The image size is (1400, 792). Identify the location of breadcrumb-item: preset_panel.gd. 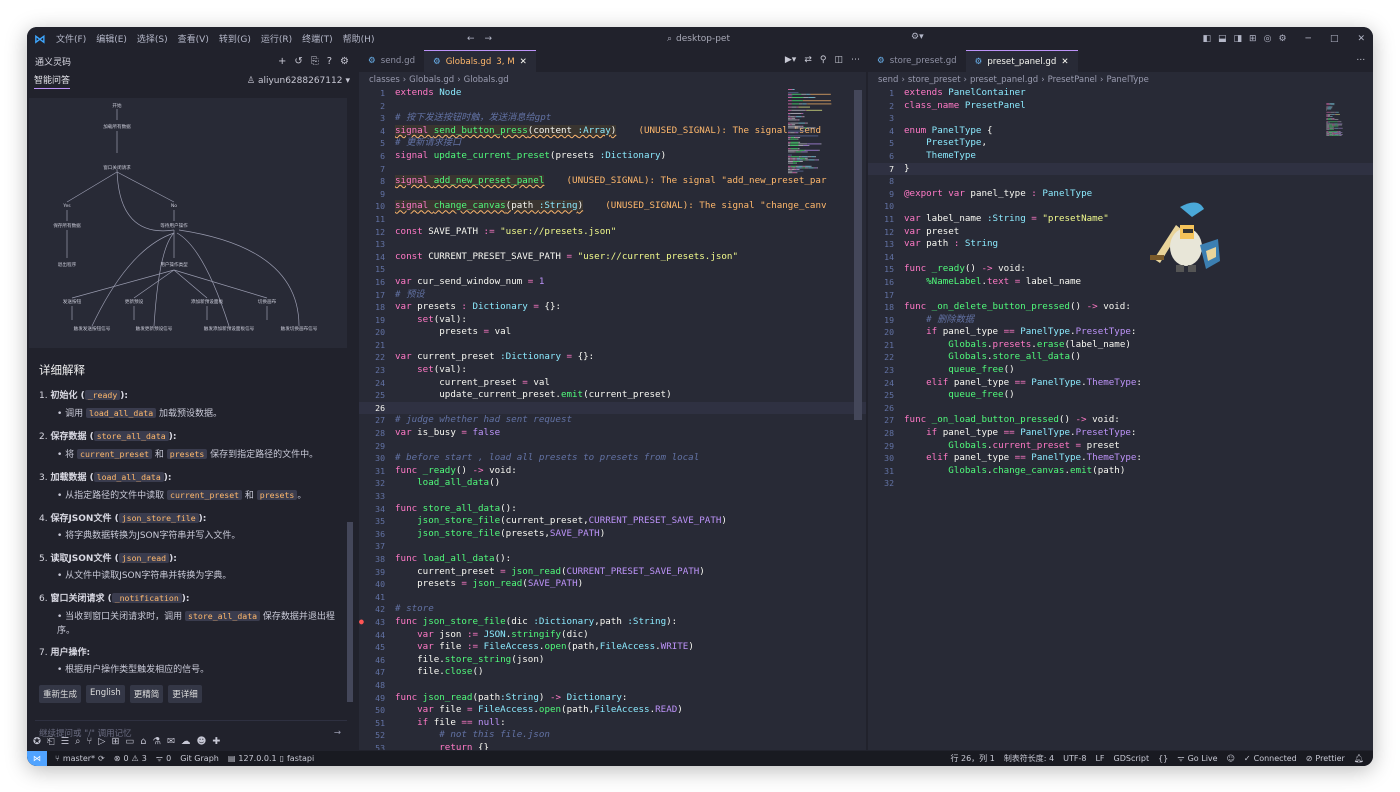
(1004, 80).